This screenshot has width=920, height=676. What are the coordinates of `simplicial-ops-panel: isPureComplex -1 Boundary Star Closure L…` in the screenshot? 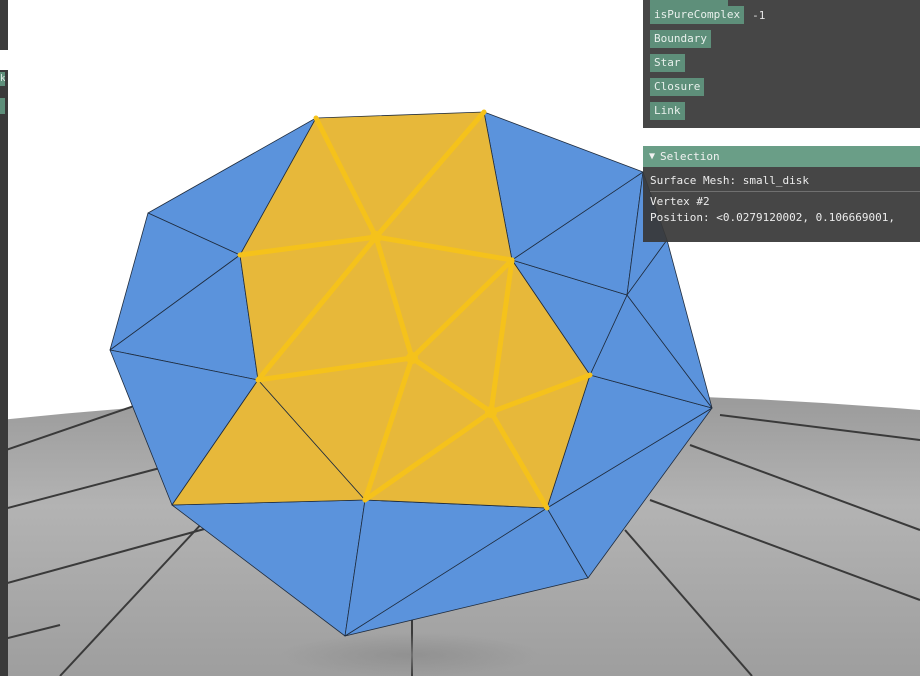 It's located at (781, 64).